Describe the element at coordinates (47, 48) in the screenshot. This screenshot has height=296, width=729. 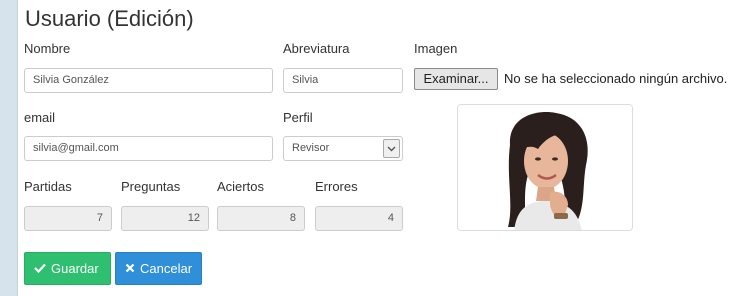
I see `nombre-label: Nombre` at that location.